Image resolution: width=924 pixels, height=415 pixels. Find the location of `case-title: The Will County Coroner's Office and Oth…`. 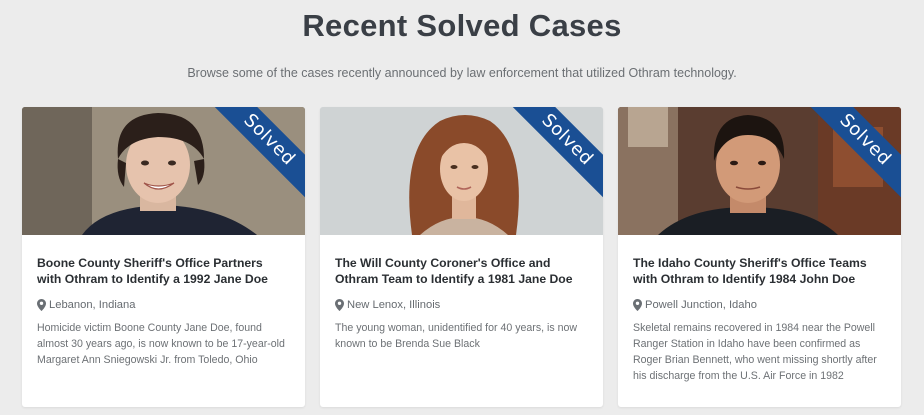

case-title: The Will County Coroner's Office and Oth… is located at coordinates (461, 272).